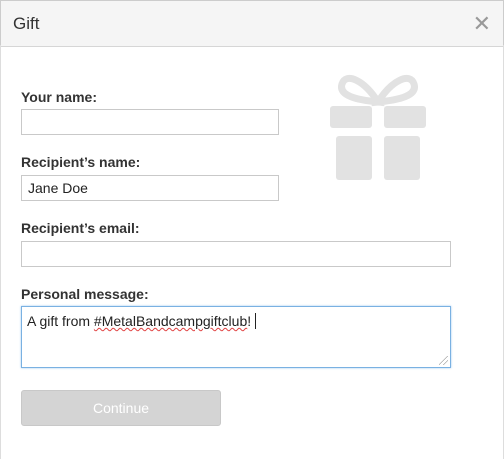  I want to click on message-hashtag: #MetalBandcampgiftclub, so click(170, 321).